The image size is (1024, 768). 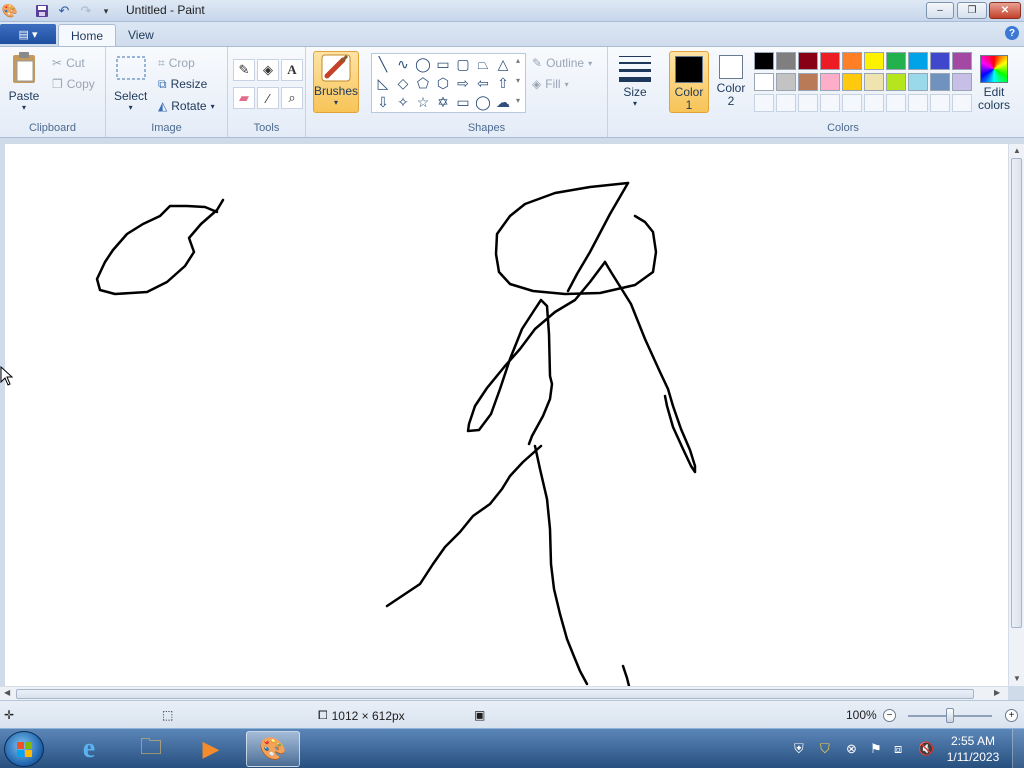 I want to click on triangle-shape-icon: △, so click(x=503, y=64).